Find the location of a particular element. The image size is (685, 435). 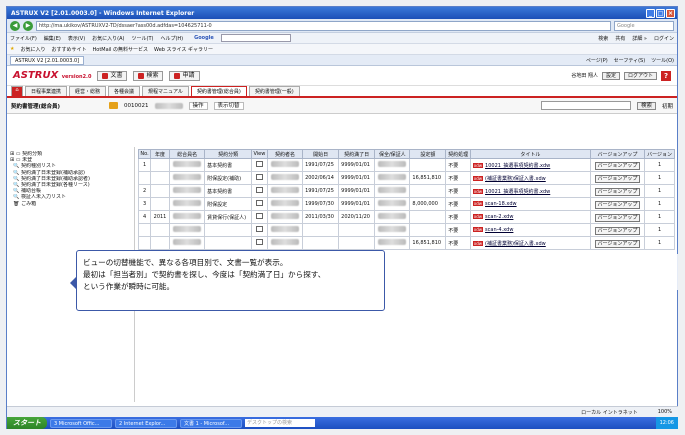

sidebar-item-trash: 🗑 ごみ箱 is located at coordinates (70, 204).